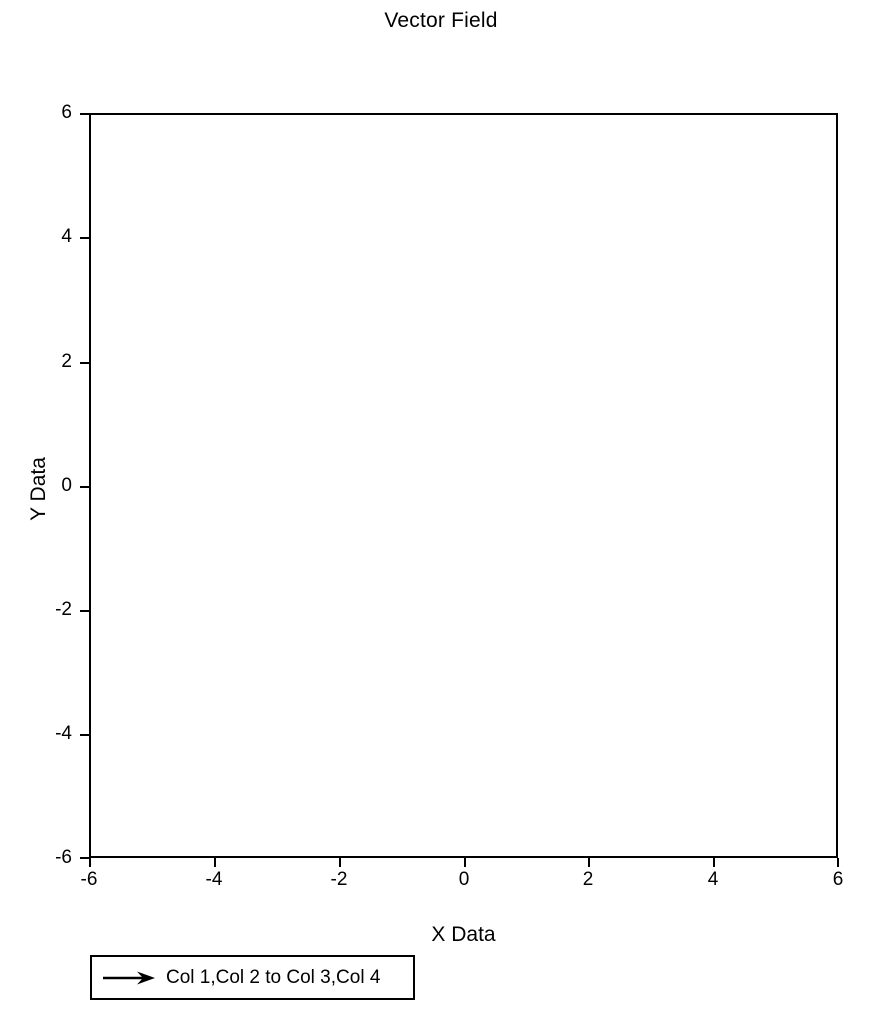 The width and height of the screenshot is (882, 1015). I want to click on y-tick-label: 4, so click(66, 236).